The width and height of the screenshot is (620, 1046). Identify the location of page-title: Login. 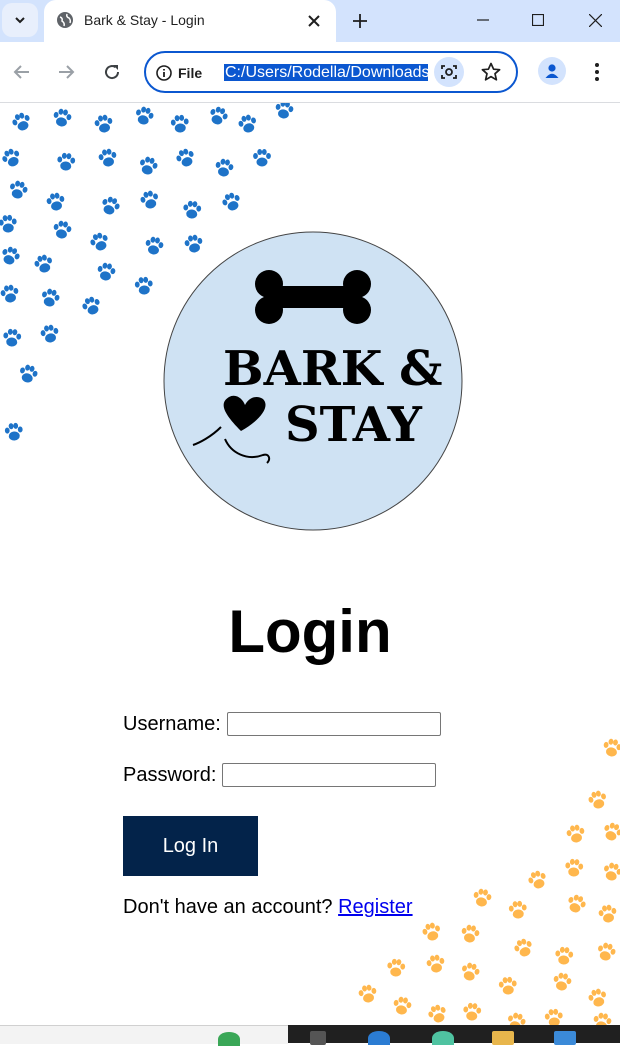
(310, 631).